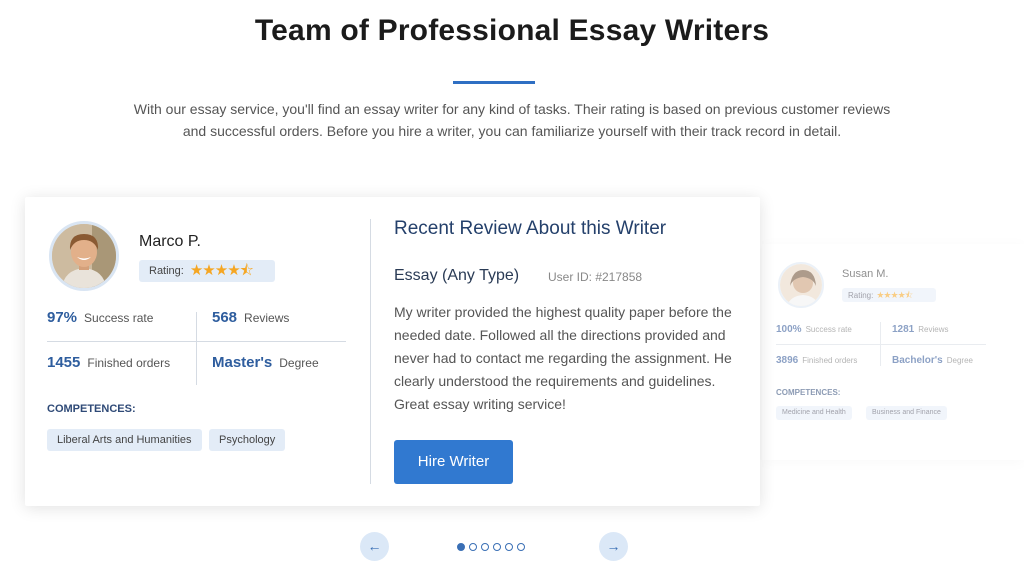 The image size is (1024, 575). What do you see at coordinates (129, 363) in the screenshot?
I see `orders-label: Finished orders` at bounding box center [129, 363].